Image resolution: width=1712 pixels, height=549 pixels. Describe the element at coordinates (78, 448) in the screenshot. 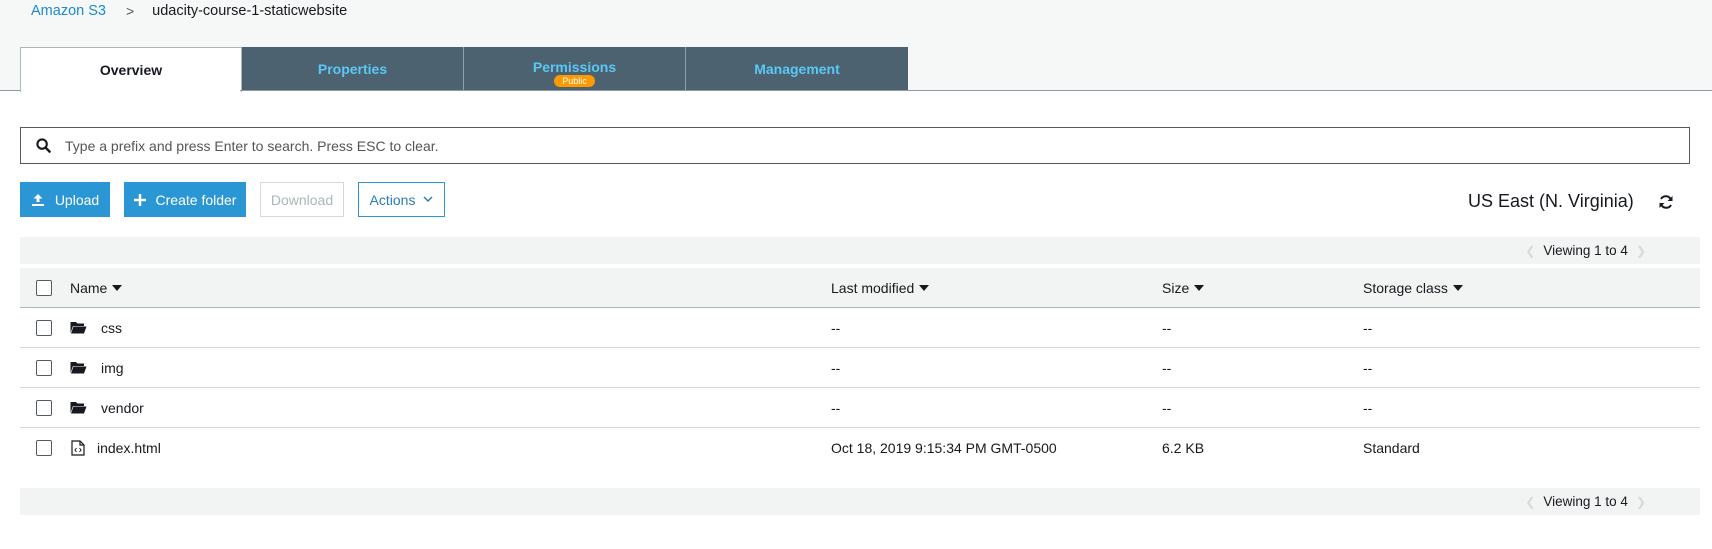

I see `html-file-icon` at that location.